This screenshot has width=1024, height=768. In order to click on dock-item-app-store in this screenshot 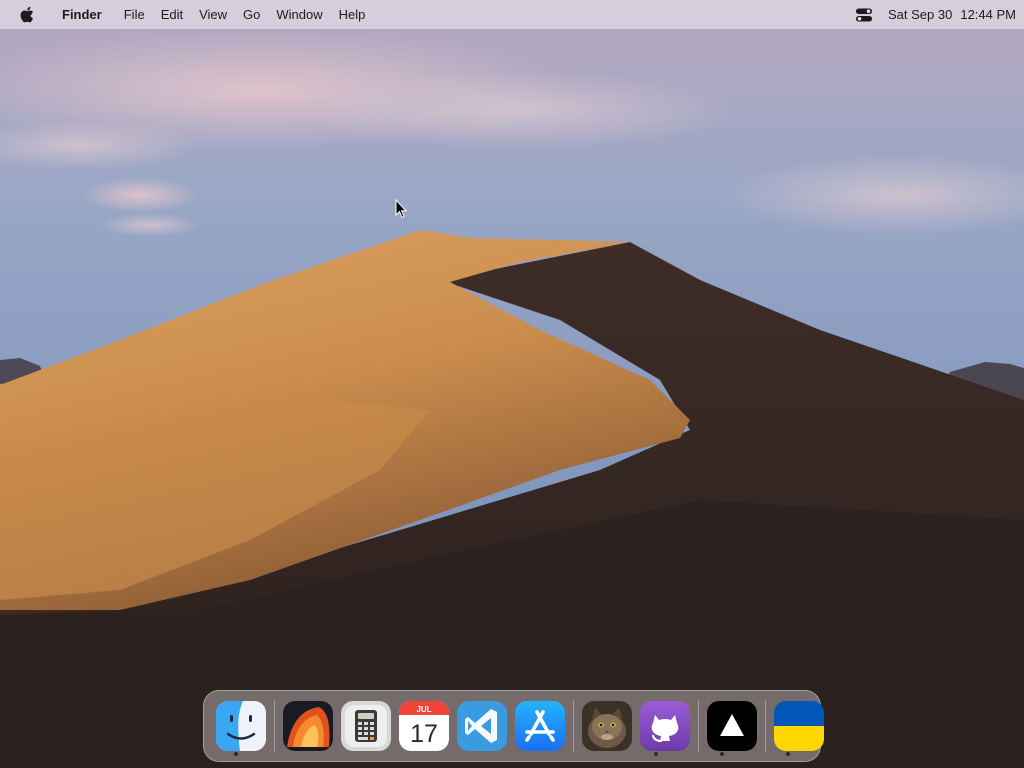, I will do `click(540, 726)`.